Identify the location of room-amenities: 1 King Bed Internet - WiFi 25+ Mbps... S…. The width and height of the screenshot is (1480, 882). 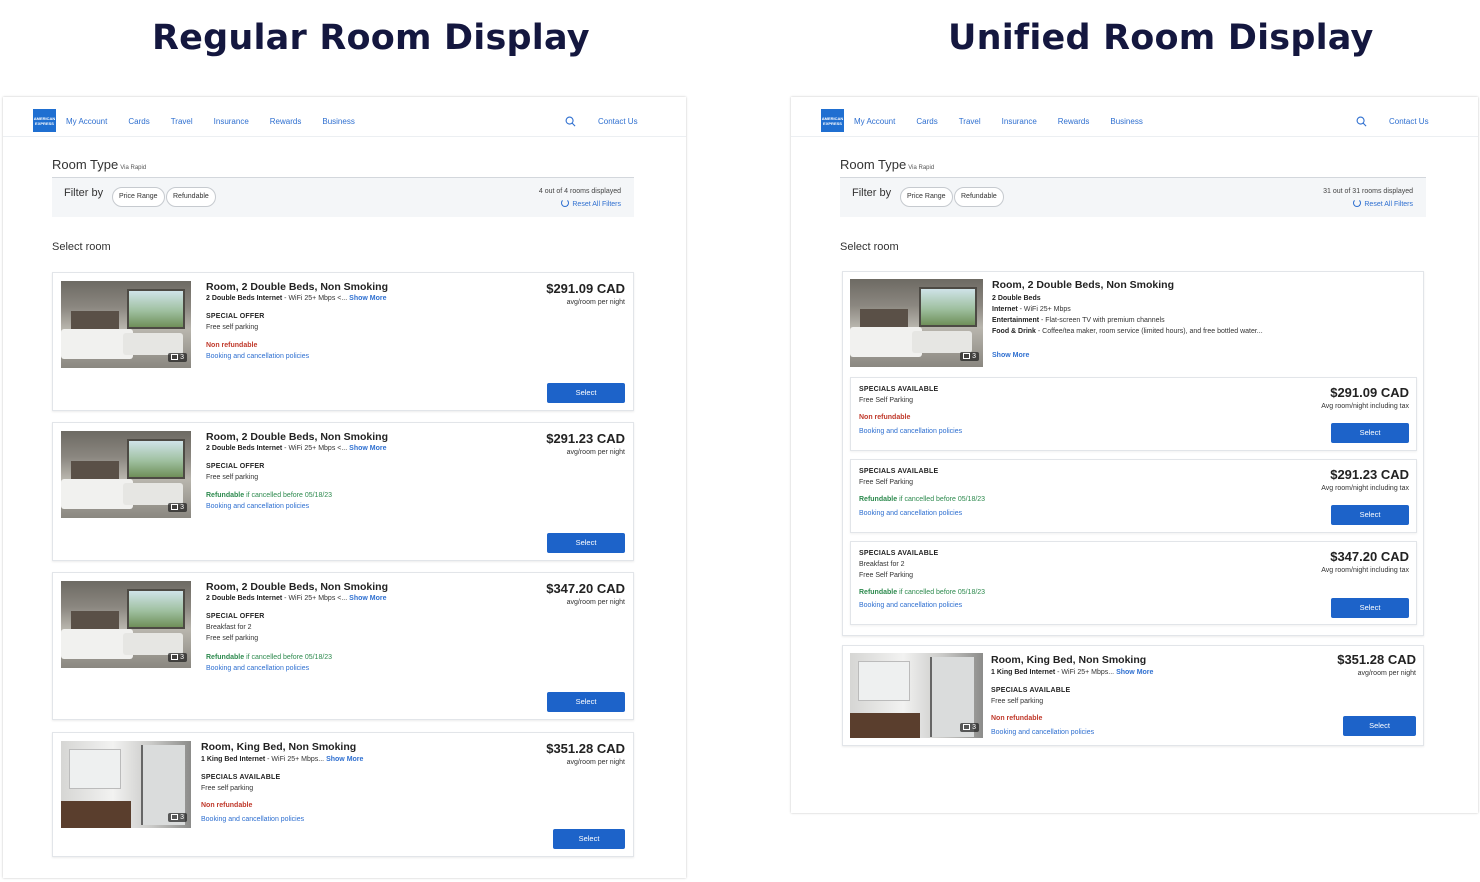
(282, 759).